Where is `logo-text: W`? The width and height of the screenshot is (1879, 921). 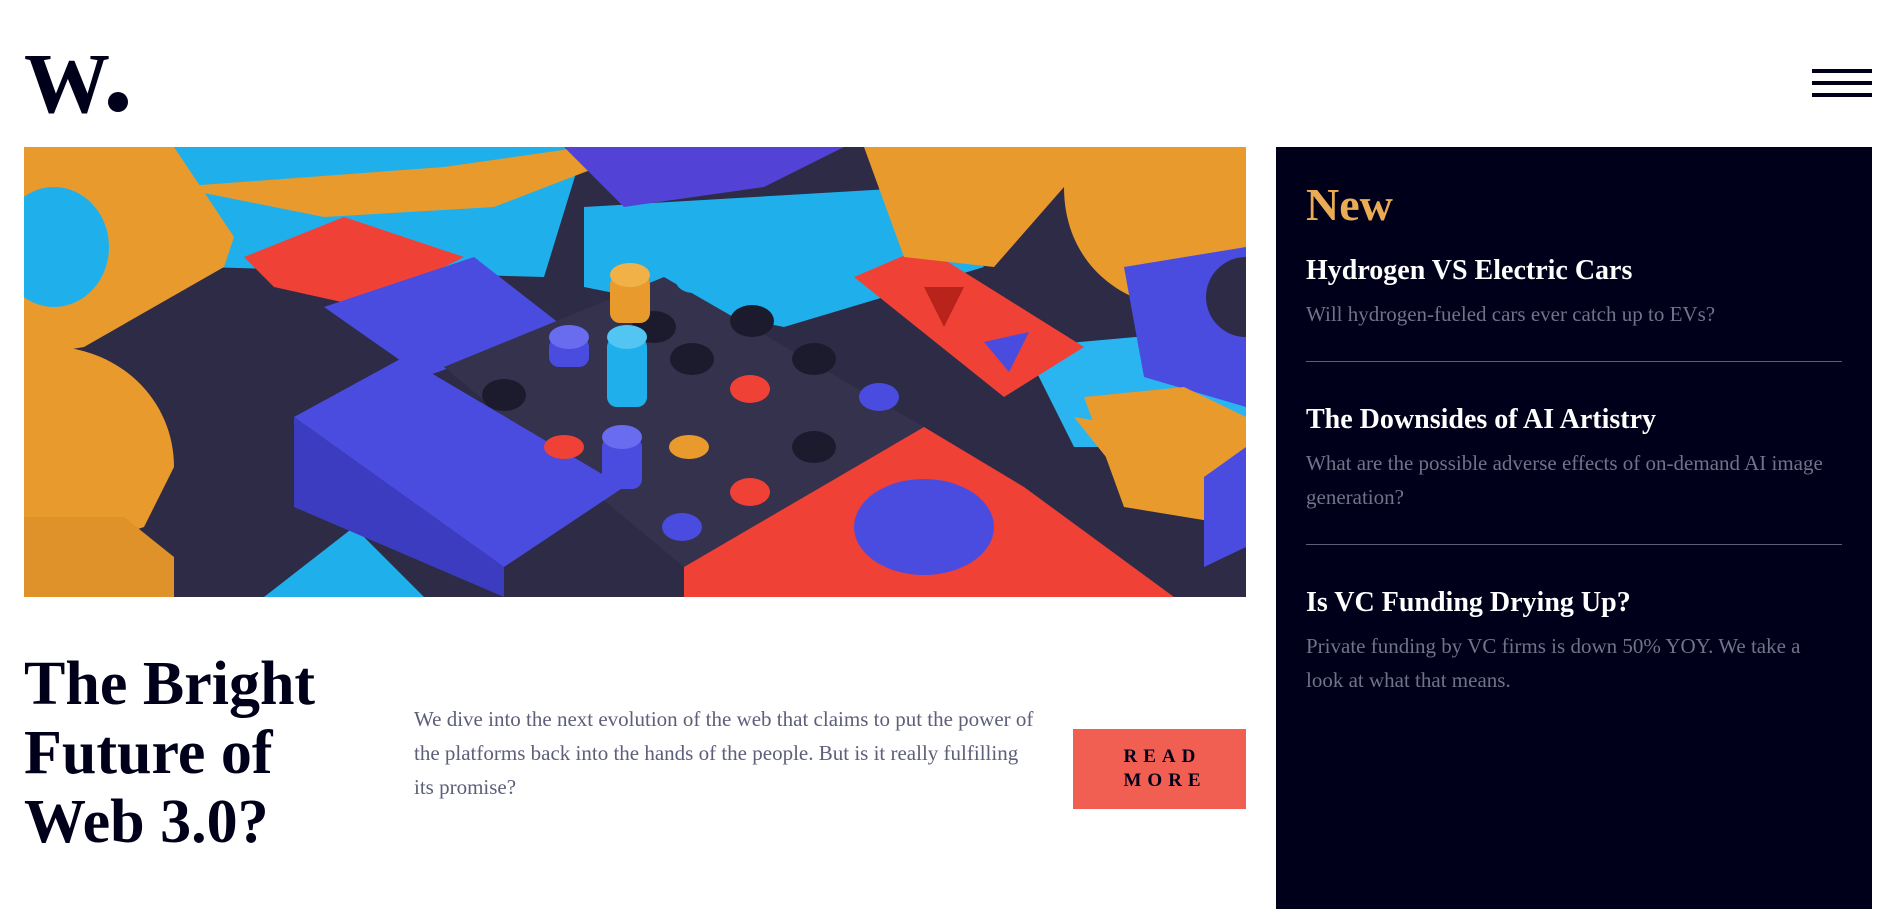 logo-text: W is located at coordinates (67, 83).